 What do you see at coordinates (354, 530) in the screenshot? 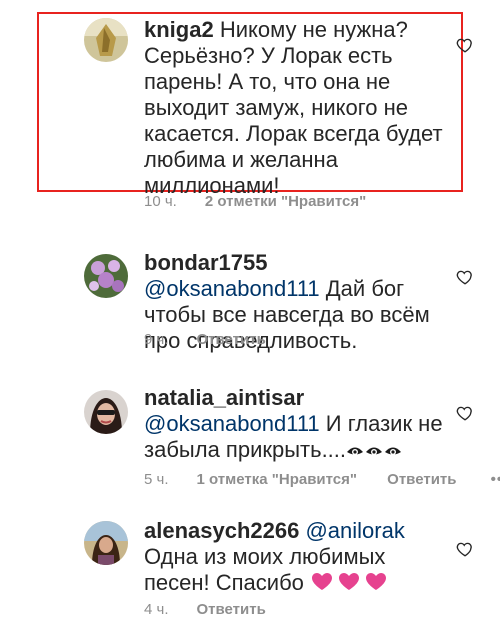
I see `mention-link: @anilorak` at bounding box center [354, 530].